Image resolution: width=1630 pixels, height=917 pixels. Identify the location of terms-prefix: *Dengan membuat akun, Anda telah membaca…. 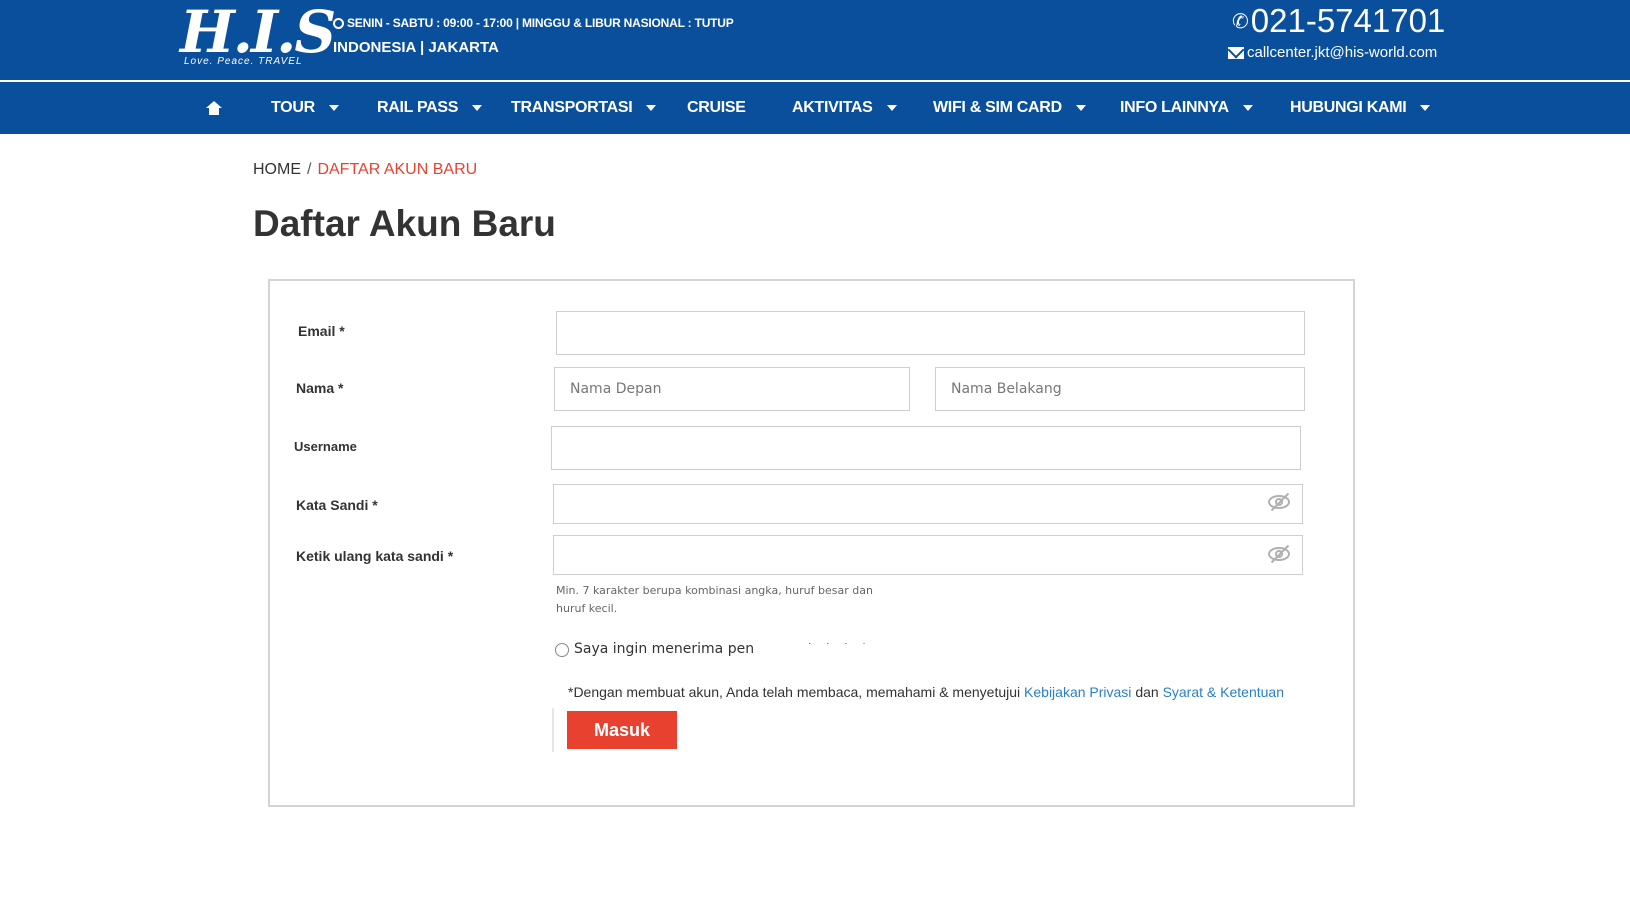
(794, 692).